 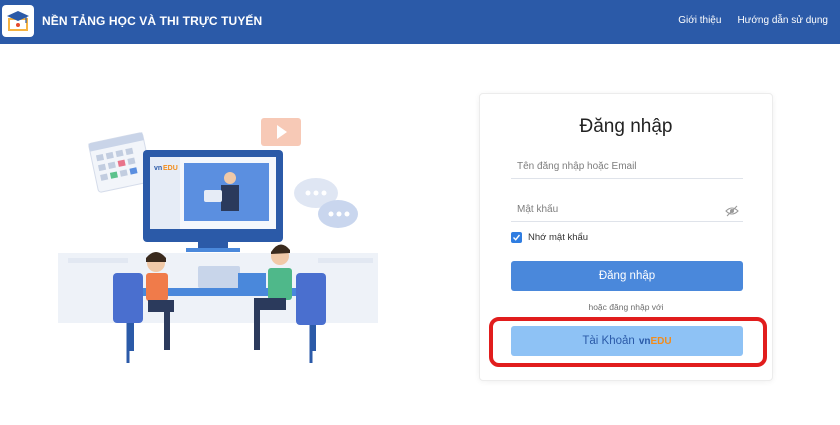 I want to click on site-title: NỀN TẢNG HỌC VÀ THI TRỰC TUYẾN, so click(x=152, y=21).